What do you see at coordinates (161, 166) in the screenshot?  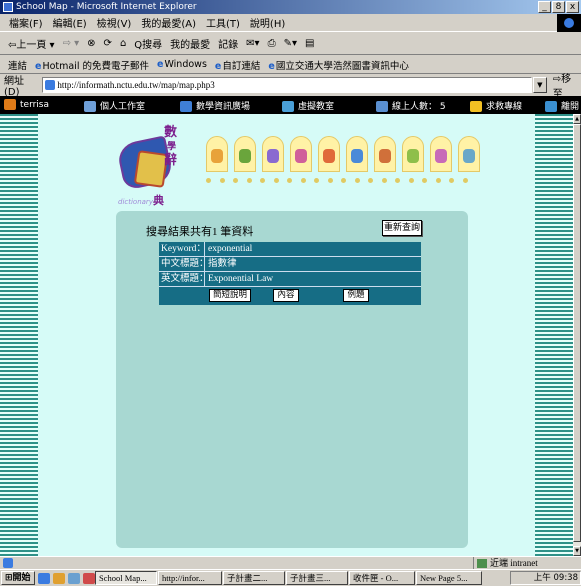 I see `dictionary-logo: 數 學 辭 dictionary典` at bounding box center [161, 166].